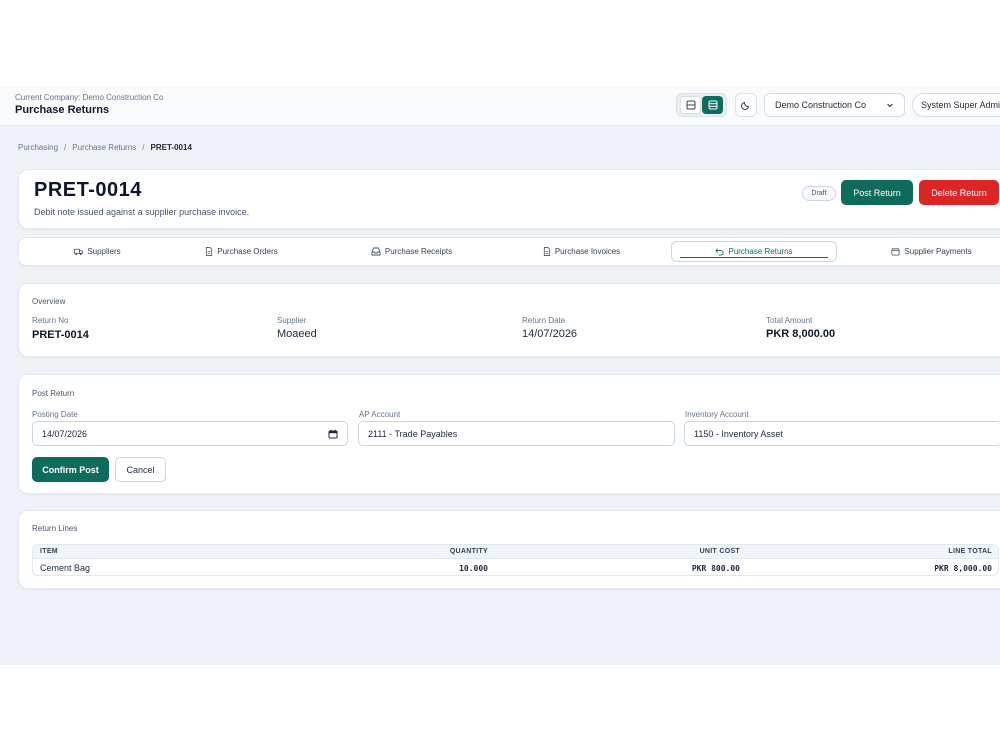  Describe the element at coordinates (292, 320) in the screenshot. I see `supplier-label: Supplier` at that location.